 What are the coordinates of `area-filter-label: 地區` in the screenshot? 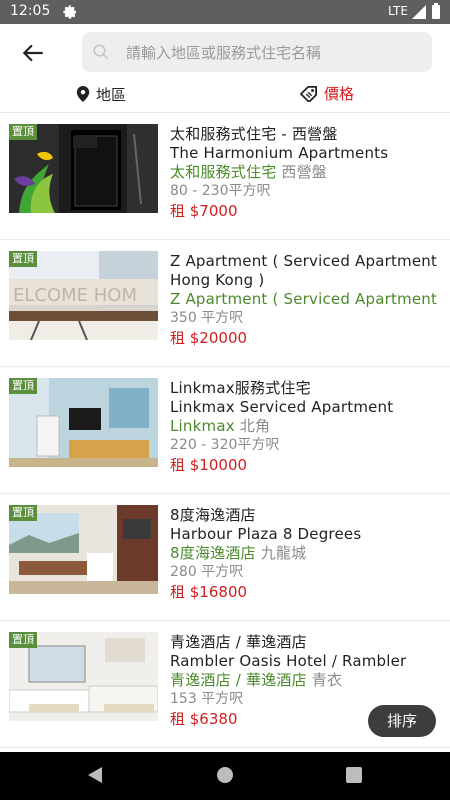 It's located at (111, 94).